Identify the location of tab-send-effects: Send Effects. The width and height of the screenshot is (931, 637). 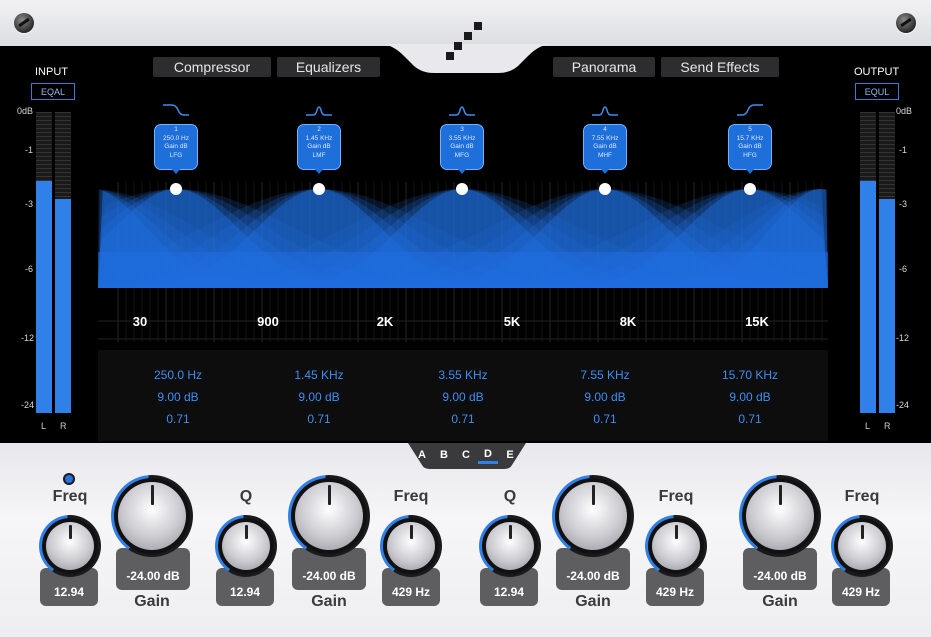
(720, 67).